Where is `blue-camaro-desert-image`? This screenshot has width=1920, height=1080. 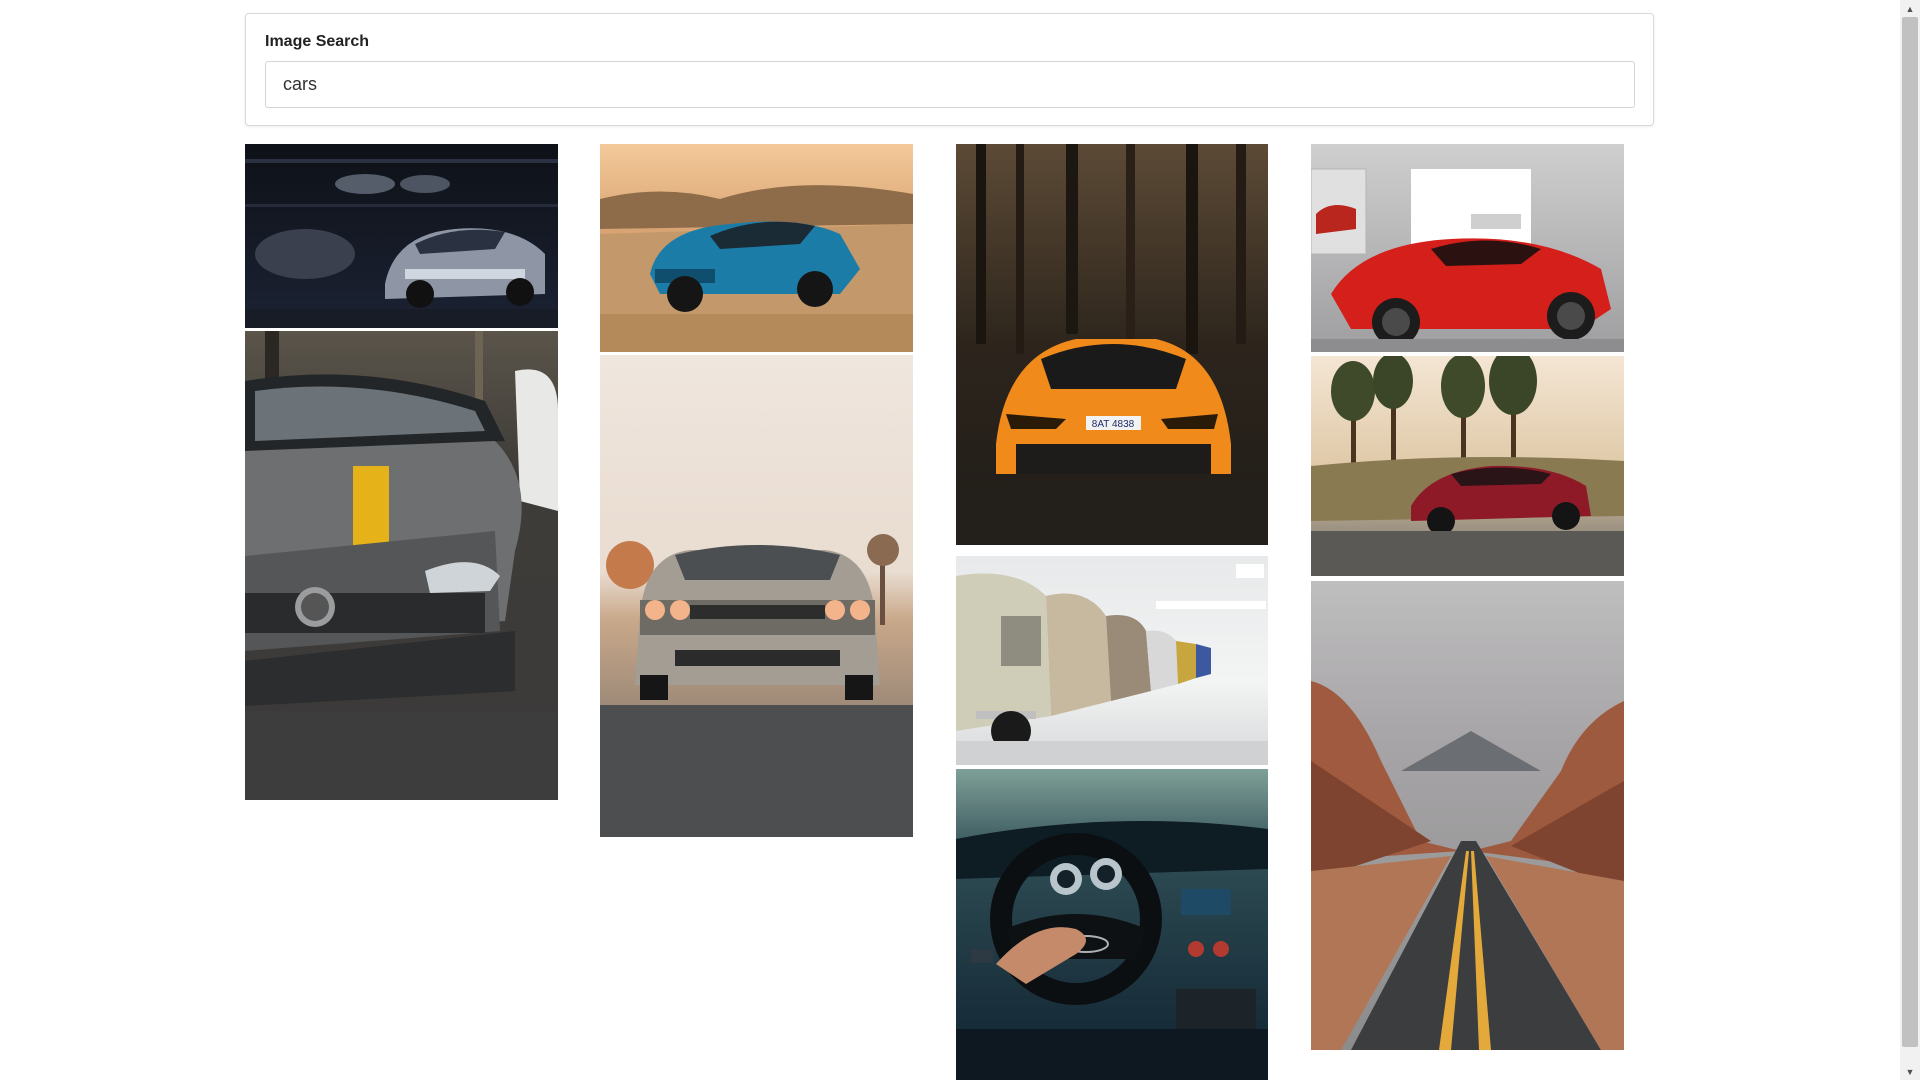
blue-camaro-desert-image is located at coordinates (756, 248).